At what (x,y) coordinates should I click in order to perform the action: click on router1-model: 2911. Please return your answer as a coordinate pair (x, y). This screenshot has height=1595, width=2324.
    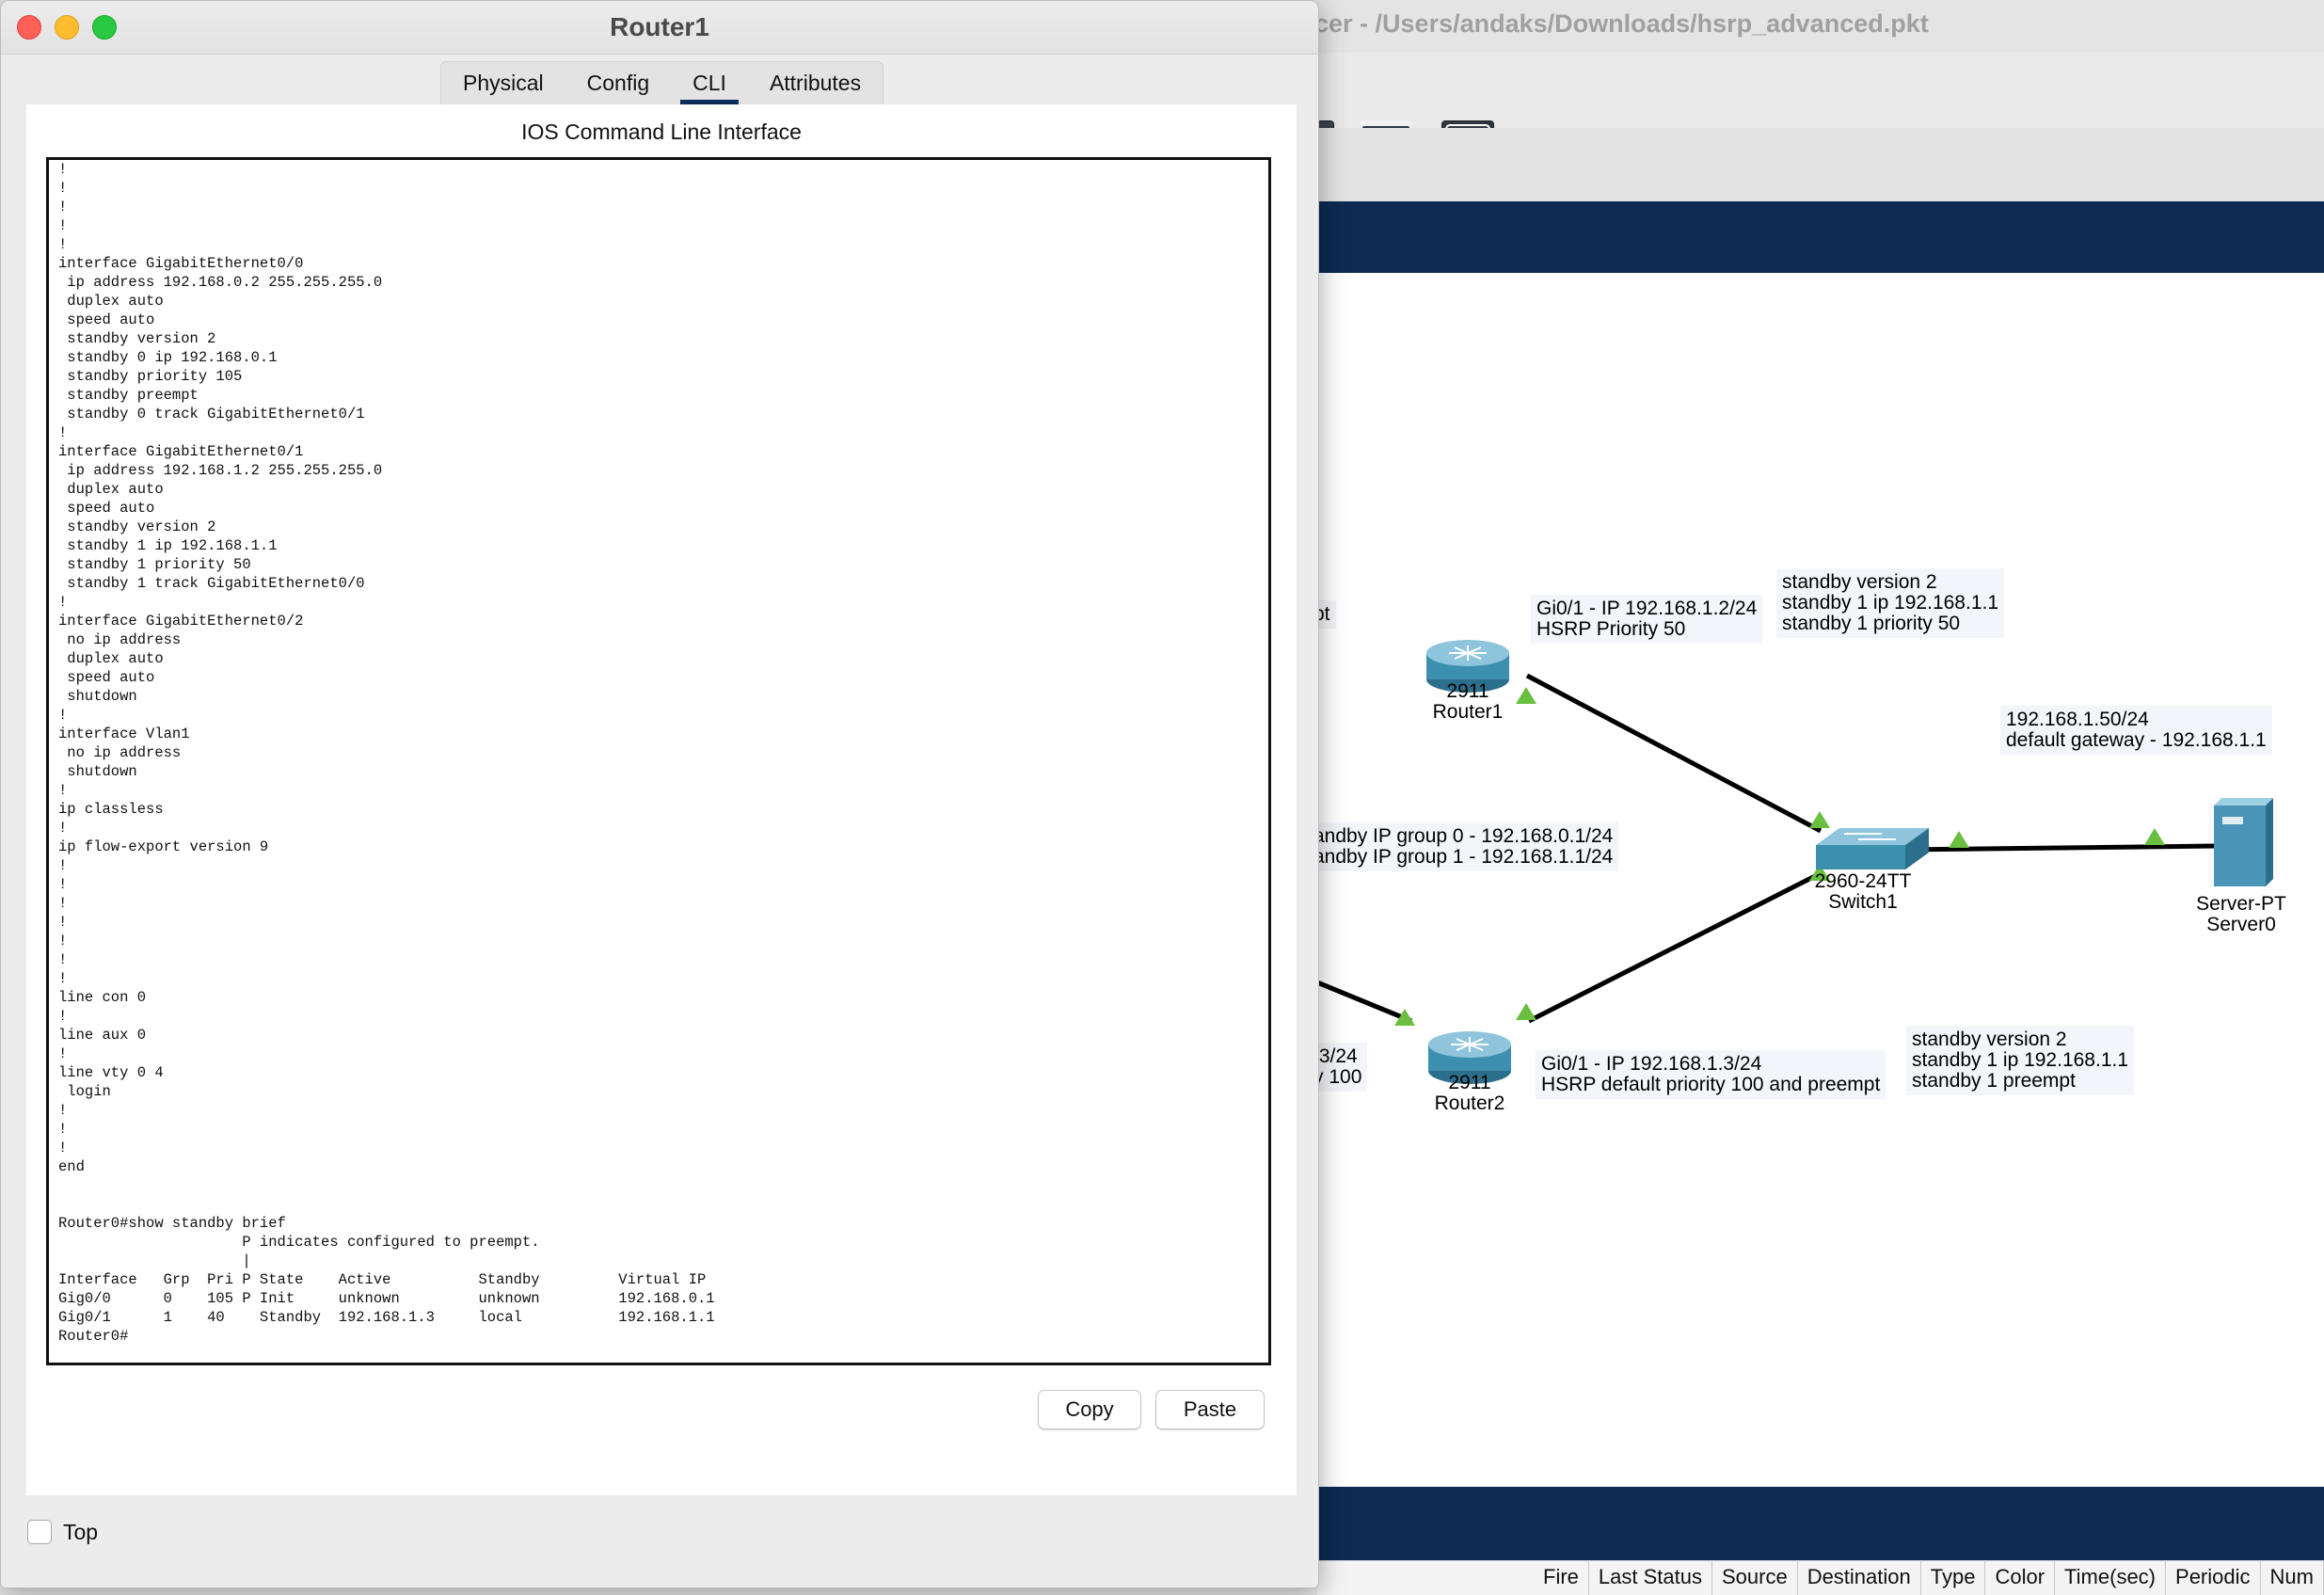
    Looking at the image, I should click on (1467, 691).